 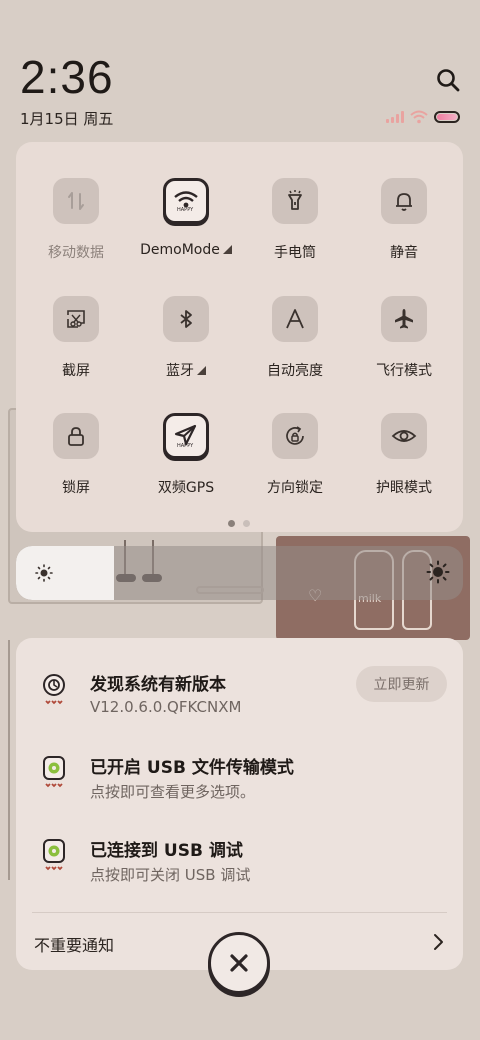 I want to click on tile-airplane: 飞行模式, so click(x=404, y=338).